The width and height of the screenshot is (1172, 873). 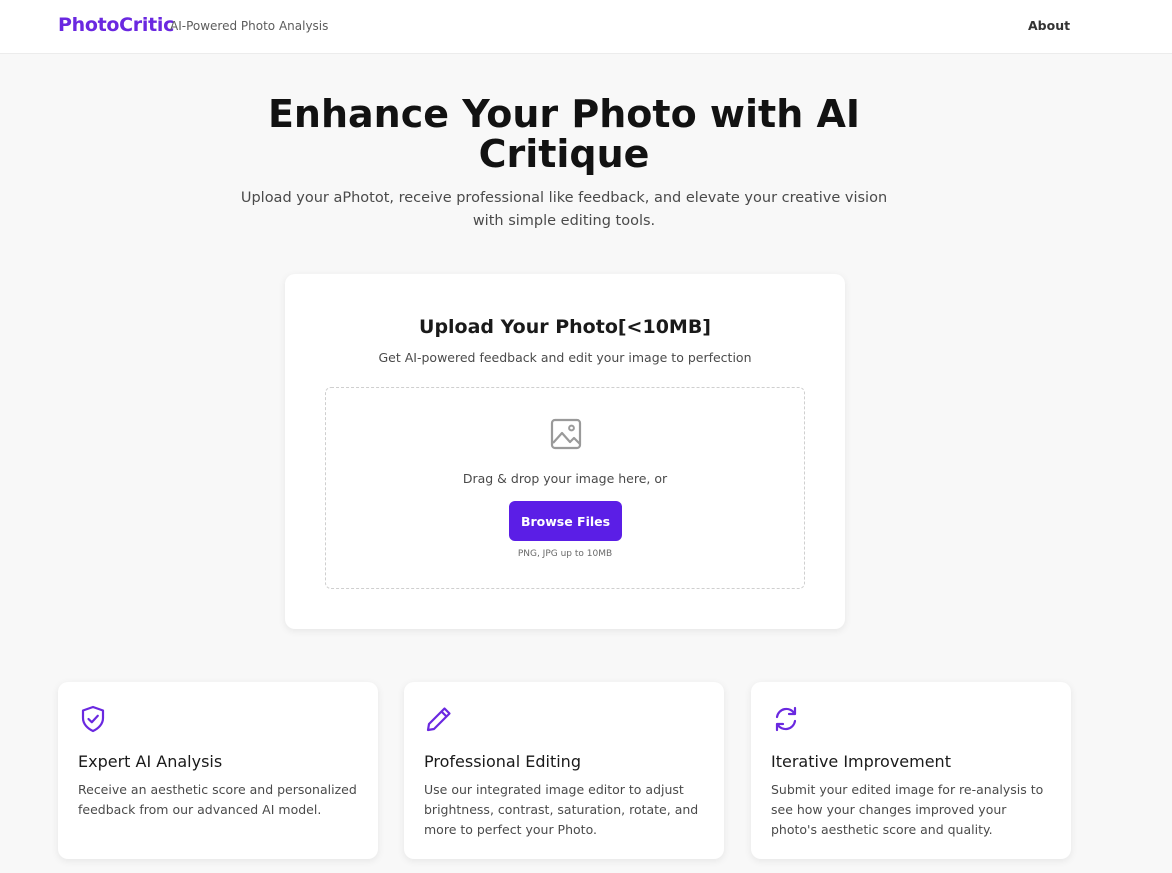 I want to click on brand-tagline: AI-Powered Photo Analysis, so click(x=249, y=26).